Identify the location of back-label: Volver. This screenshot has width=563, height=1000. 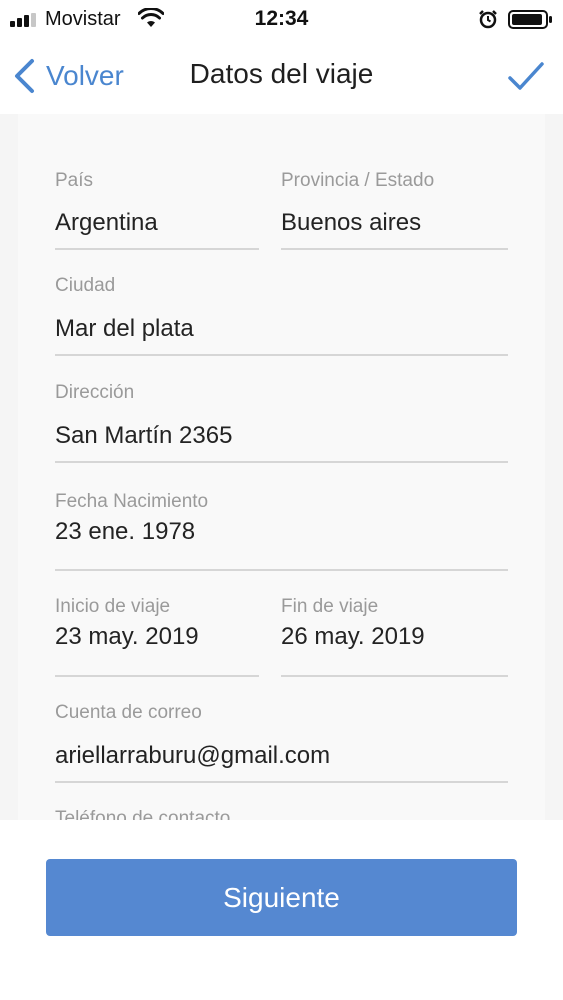
(85, 75).